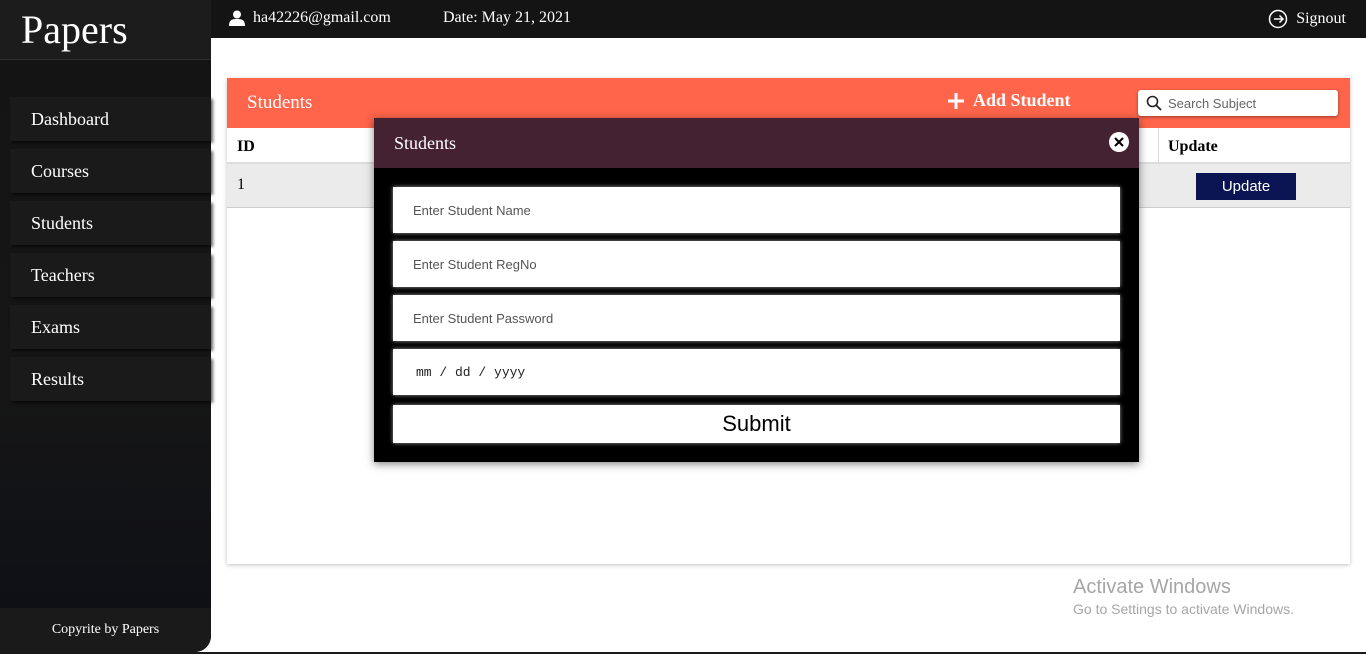 The width and height of the screenshot is (1366, 654). I want to click on add-student-button: Add Student, so click(1009, 100).